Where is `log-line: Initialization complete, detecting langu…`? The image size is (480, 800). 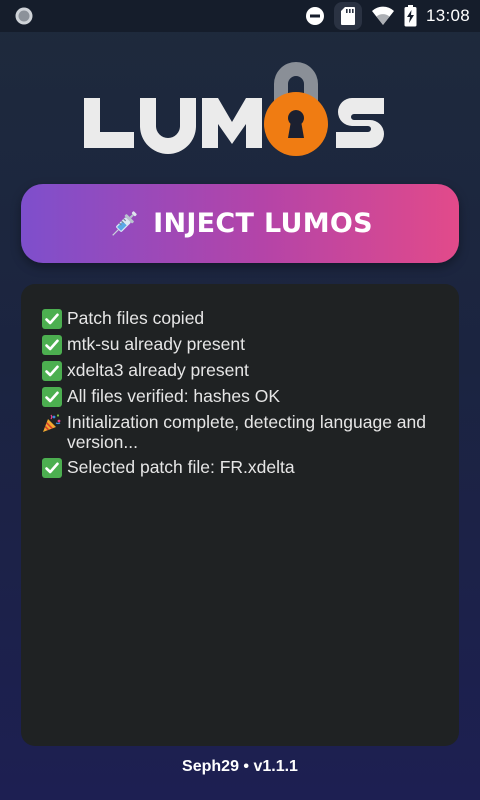
log-line: Initialization complete, detecting langu… is located at coordinates (242, 432).